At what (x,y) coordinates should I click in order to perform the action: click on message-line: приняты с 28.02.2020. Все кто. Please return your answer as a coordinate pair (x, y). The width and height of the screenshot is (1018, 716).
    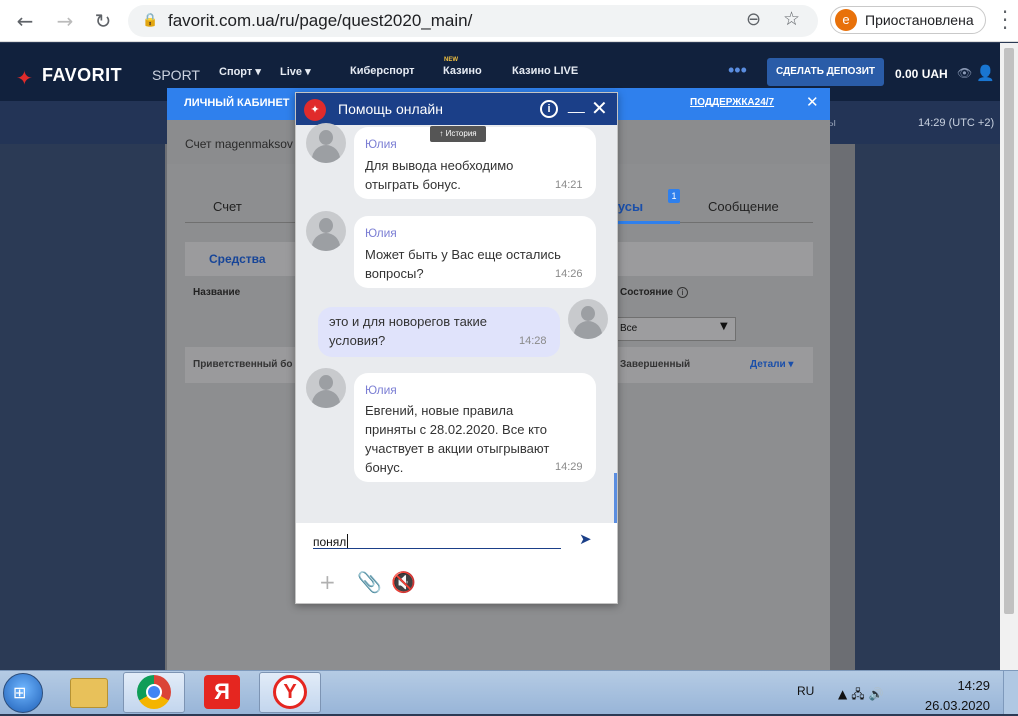
    Looking at the image, I should click on (456, 429).